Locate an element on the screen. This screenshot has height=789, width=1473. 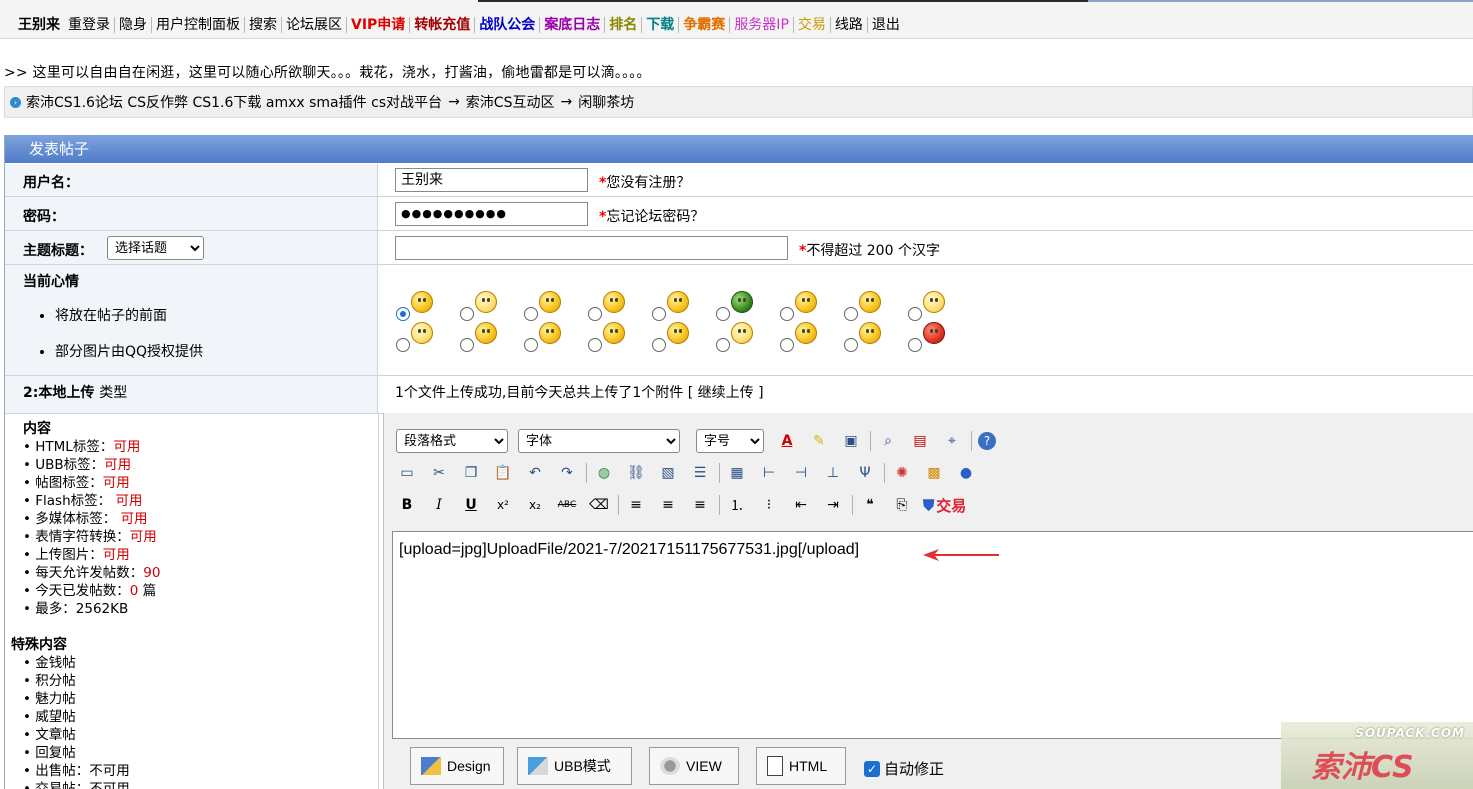
password-input: ●●●●●●●●●● is located at coordinates (491, 214).